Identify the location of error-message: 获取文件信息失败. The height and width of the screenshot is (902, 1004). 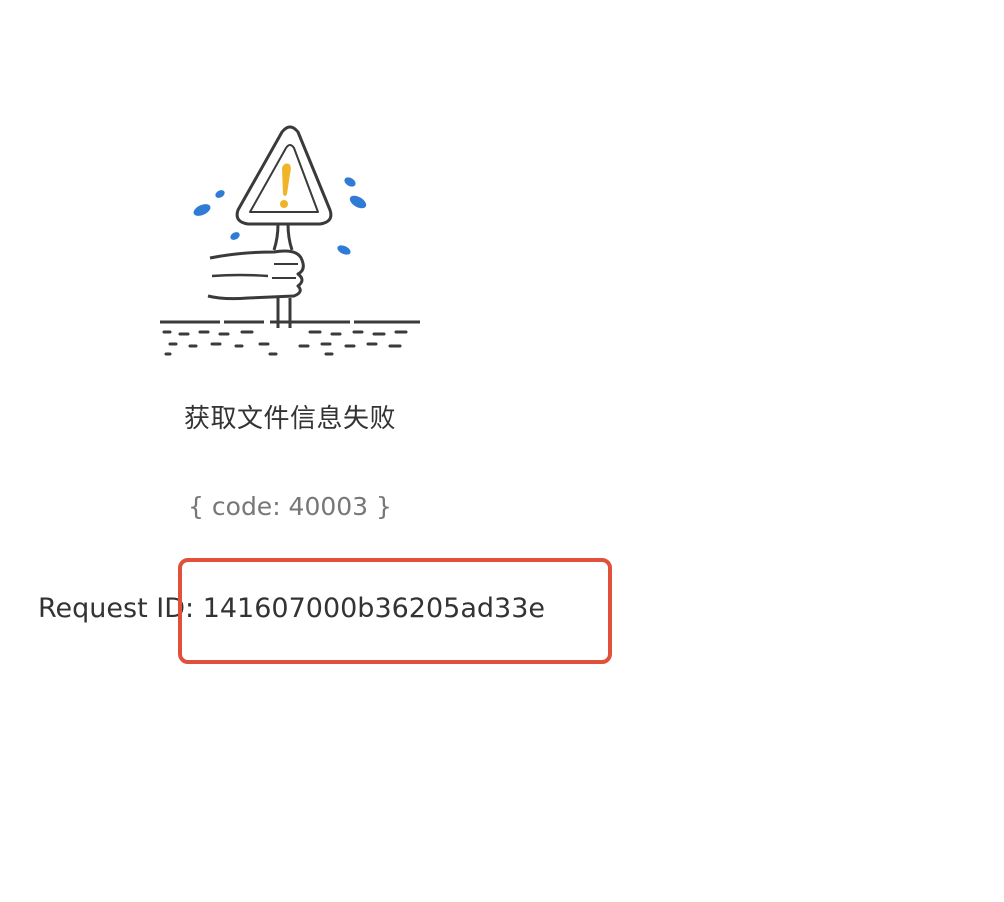
(289, 419).